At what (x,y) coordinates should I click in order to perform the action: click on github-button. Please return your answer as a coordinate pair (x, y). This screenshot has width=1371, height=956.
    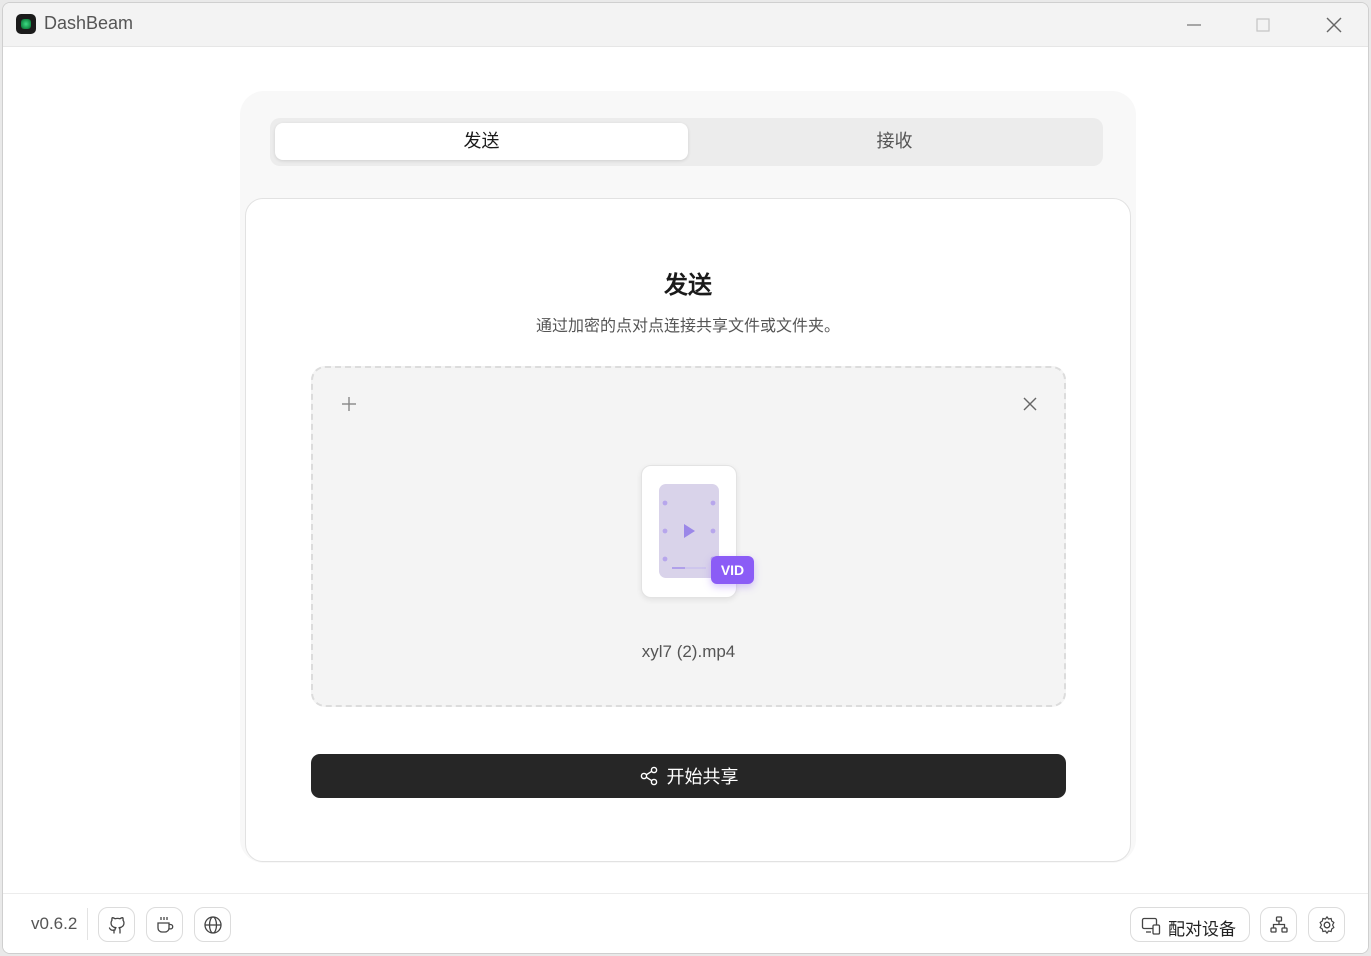
    Looking at the image, I should click on (116, 924).